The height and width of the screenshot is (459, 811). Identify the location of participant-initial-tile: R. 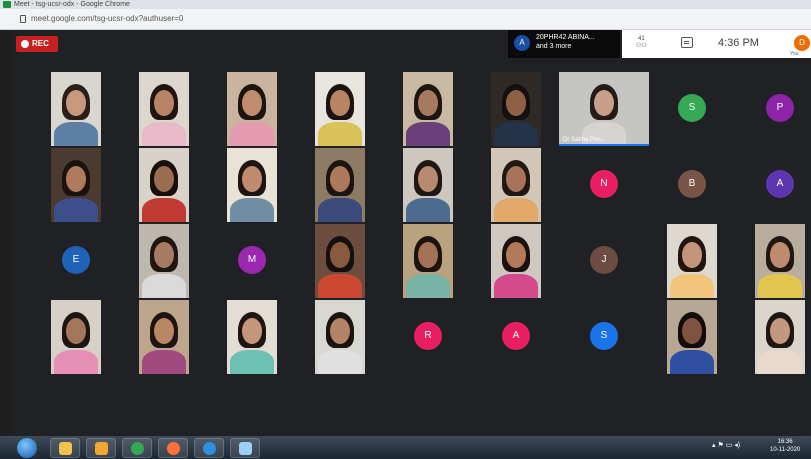
(428, 336).